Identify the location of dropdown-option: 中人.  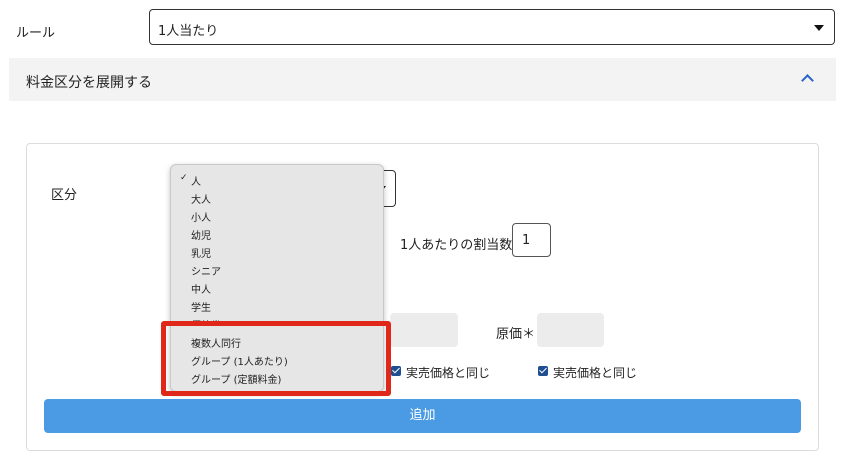
(201, 288).